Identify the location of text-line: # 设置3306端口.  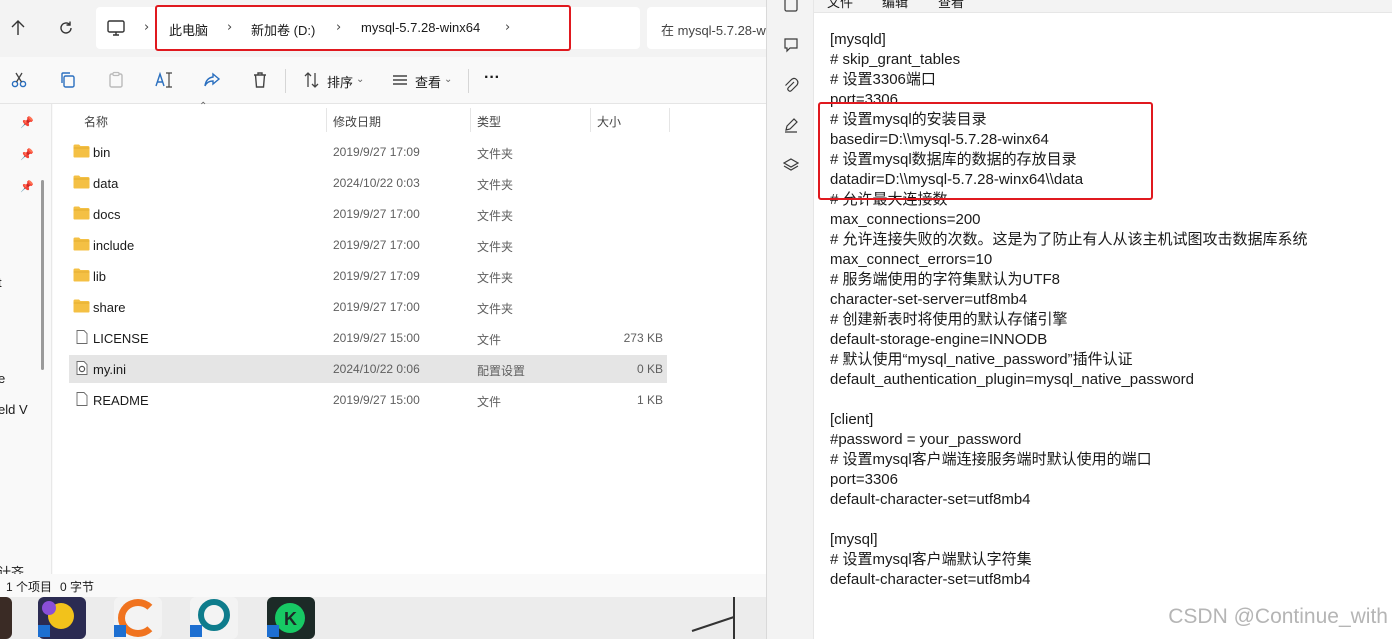
(883, 79).